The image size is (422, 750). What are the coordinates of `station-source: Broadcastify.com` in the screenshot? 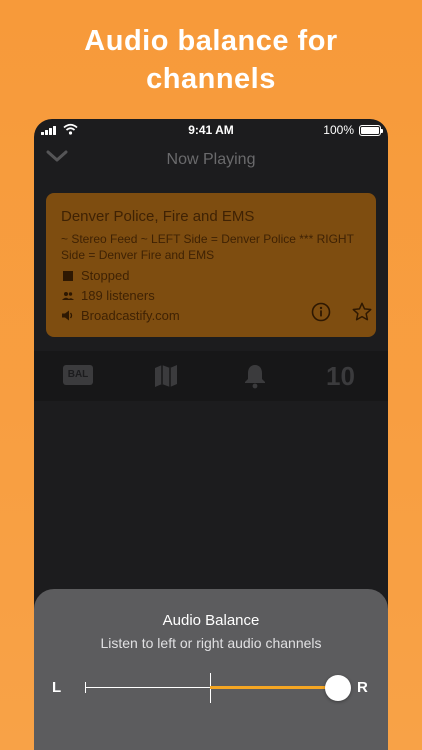 It's located at (130, 315).